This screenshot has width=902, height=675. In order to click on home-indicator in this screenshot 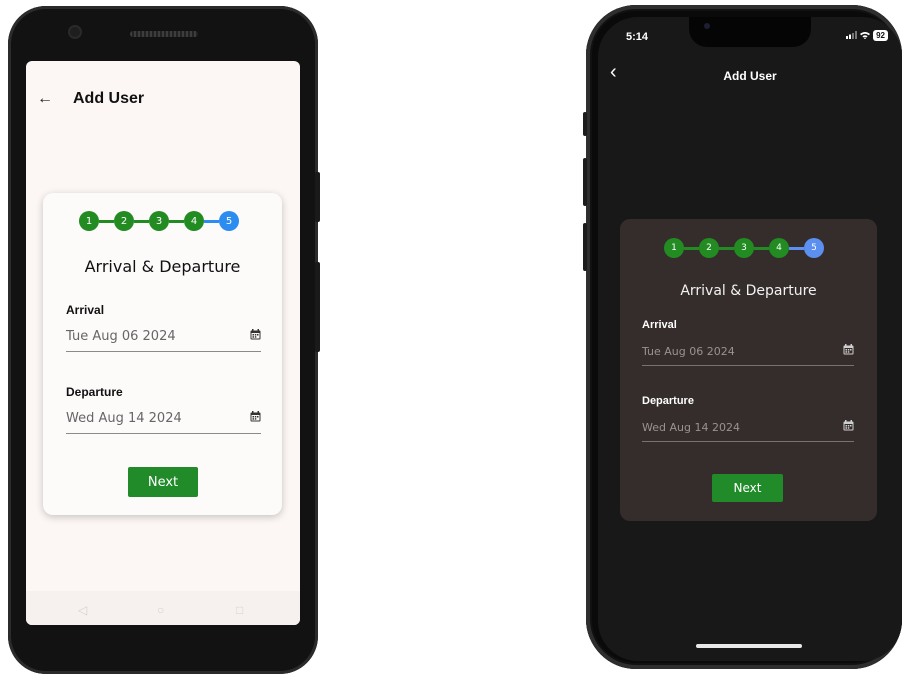, I will do `click(749, 646)`.